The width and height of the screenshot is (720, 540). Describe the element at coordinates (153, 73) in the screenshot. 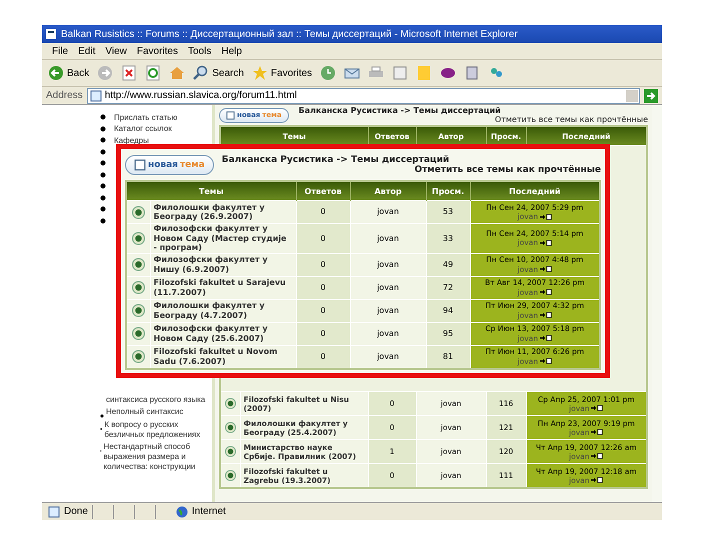

I see `refresh-icon` at that location.